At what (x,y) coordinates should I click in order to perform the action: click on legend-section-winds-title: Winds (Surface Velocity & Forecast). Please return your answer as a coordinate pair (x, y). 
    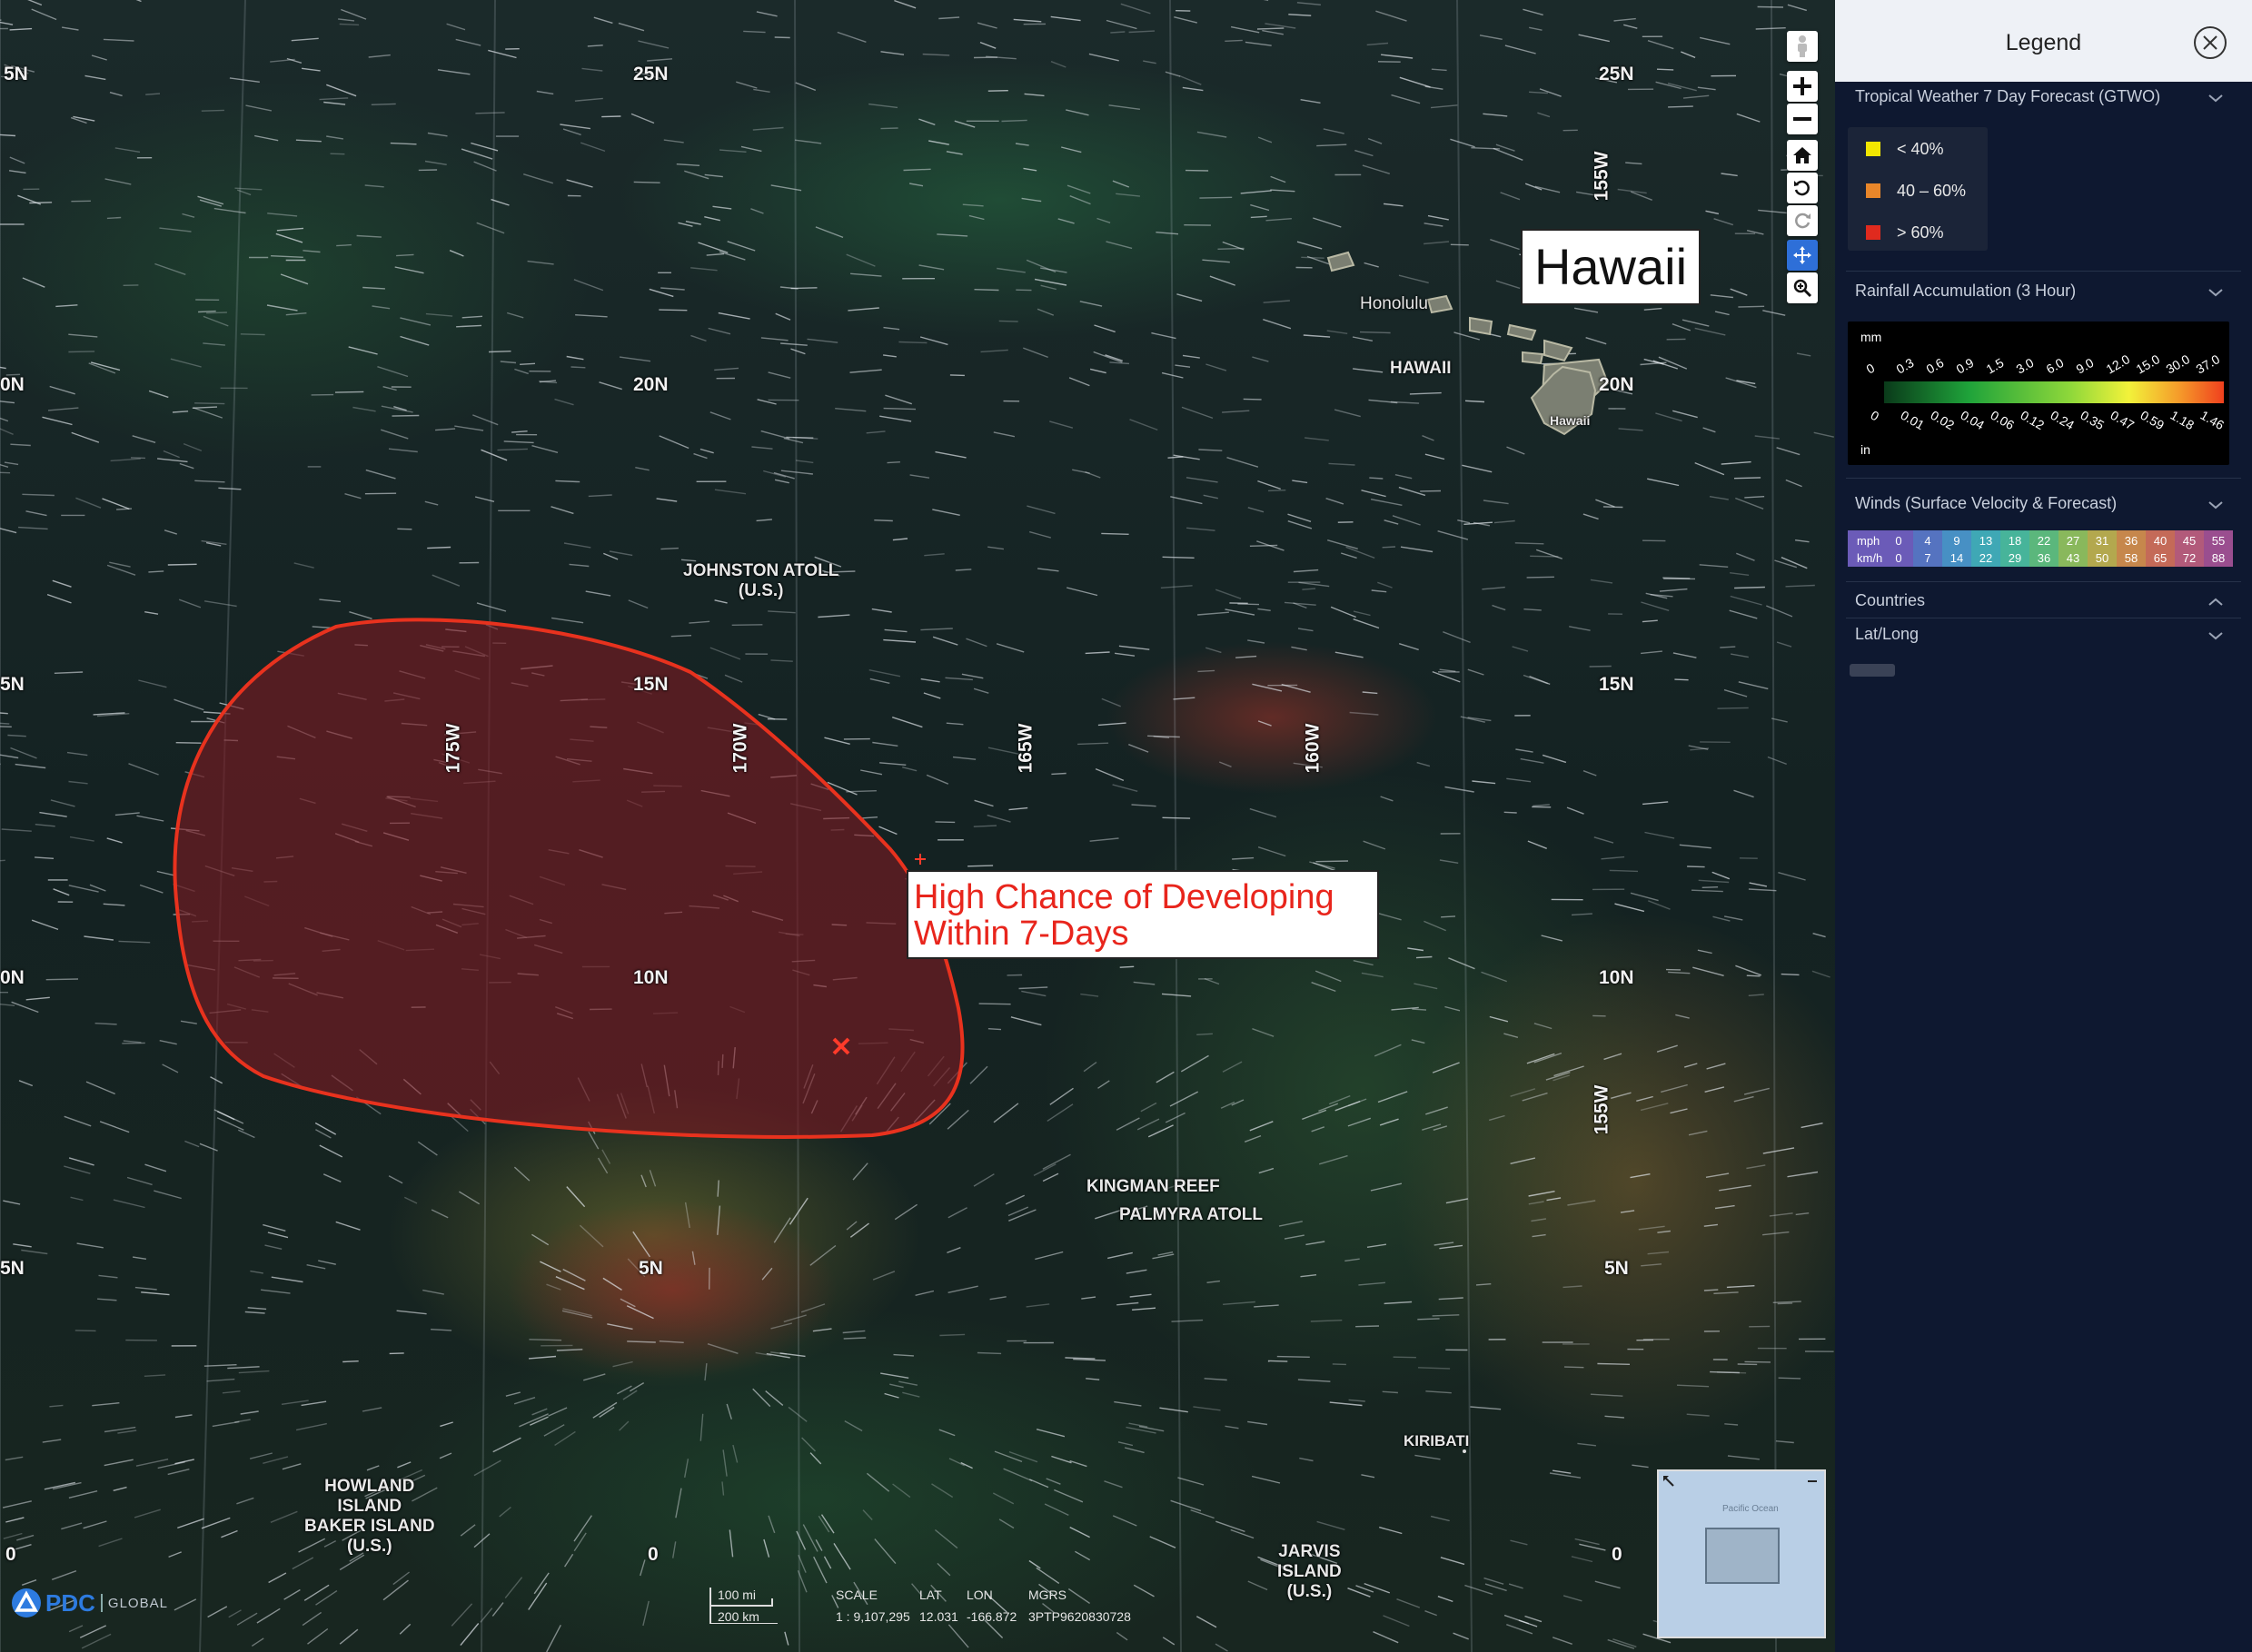
    Looking at the image, I should click on (1986, 503).